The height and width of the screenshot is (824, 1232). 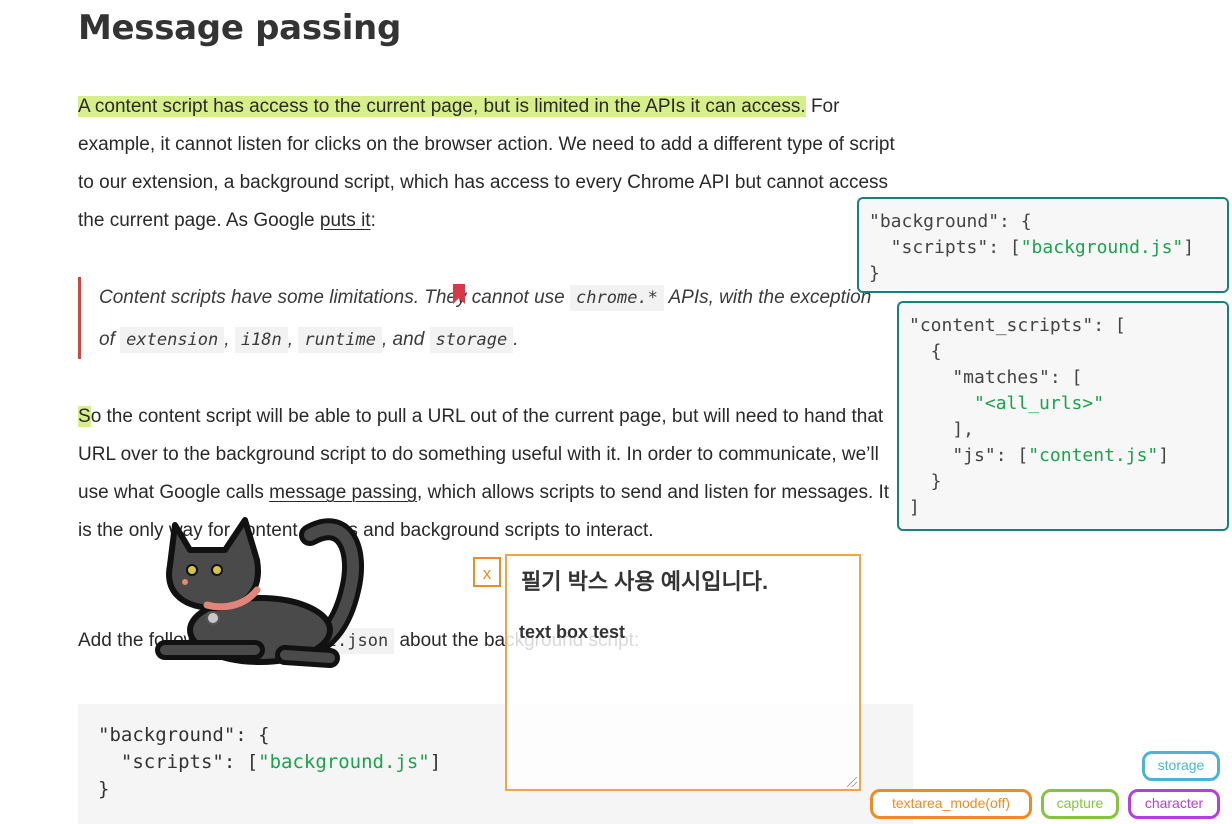 What do you see at coordinates (1174, 804) in the screenshot?
I see `character-button: character` at bounding box center [1174, 804].